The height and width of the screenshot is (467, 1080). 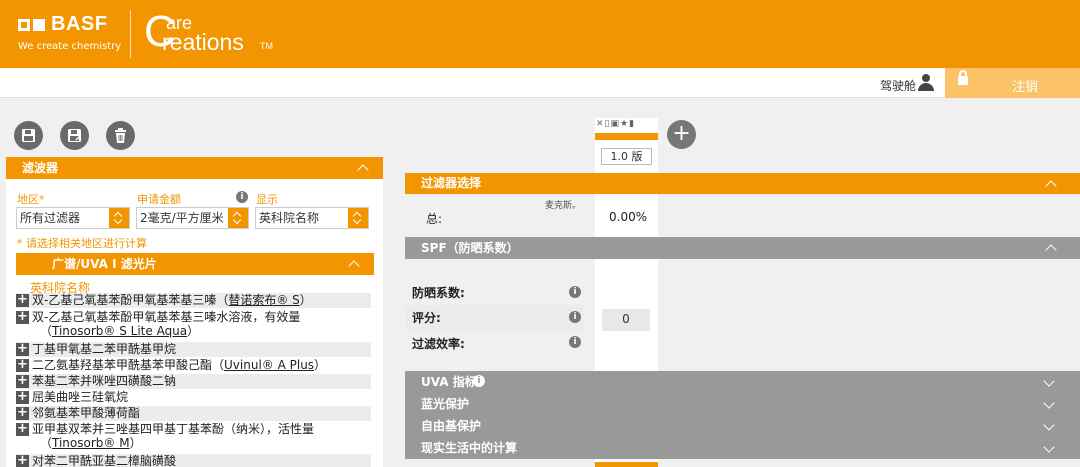 I want to click on spf-section-header: SPF（防晒系数）, so click(x=742, y=248).